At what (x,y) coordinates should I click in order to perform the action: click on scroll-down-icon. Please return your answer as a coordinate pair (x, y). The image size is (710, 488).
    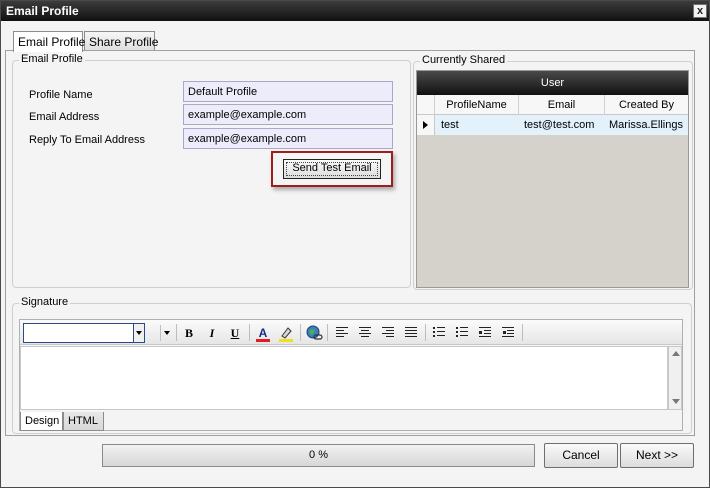
    Looking at the image, I should click on (675, 402).